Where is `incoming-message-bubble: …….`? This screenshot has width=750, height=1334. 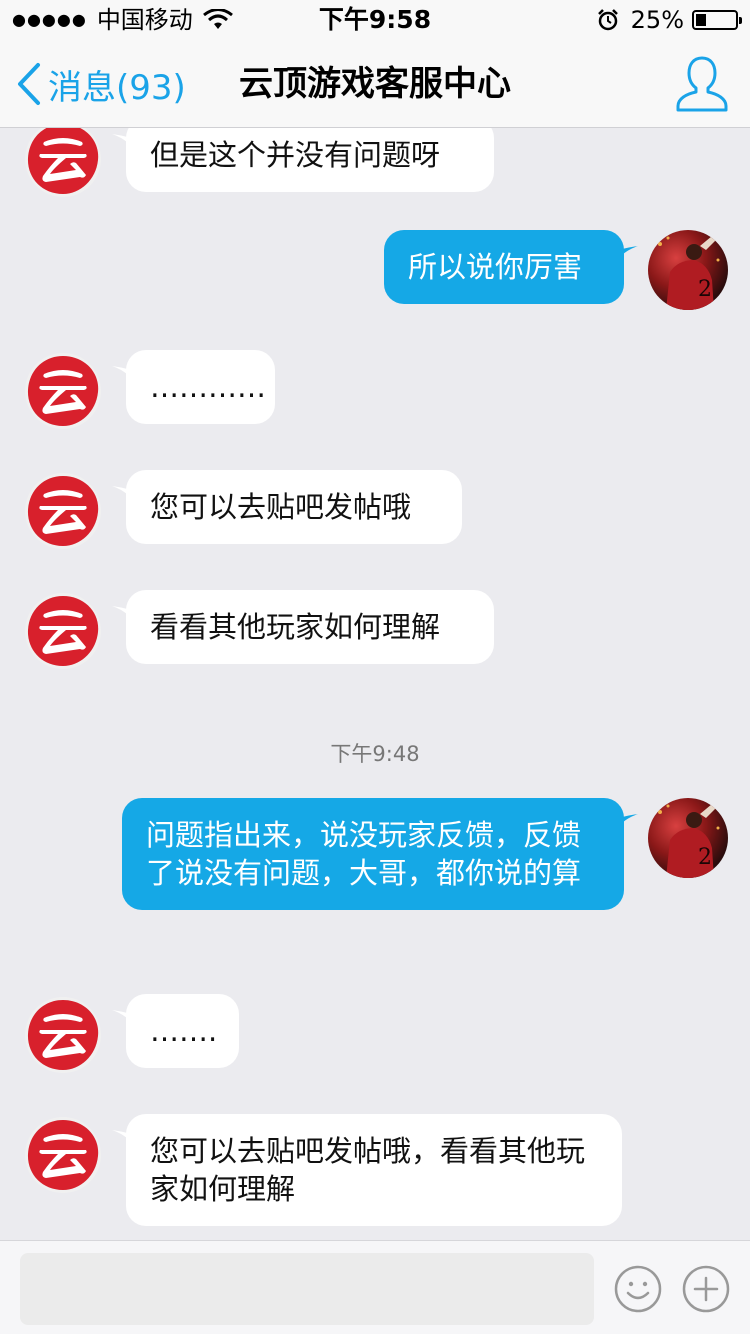
incoming-message-bubble: ……. is located at coordinates (182, 1031).